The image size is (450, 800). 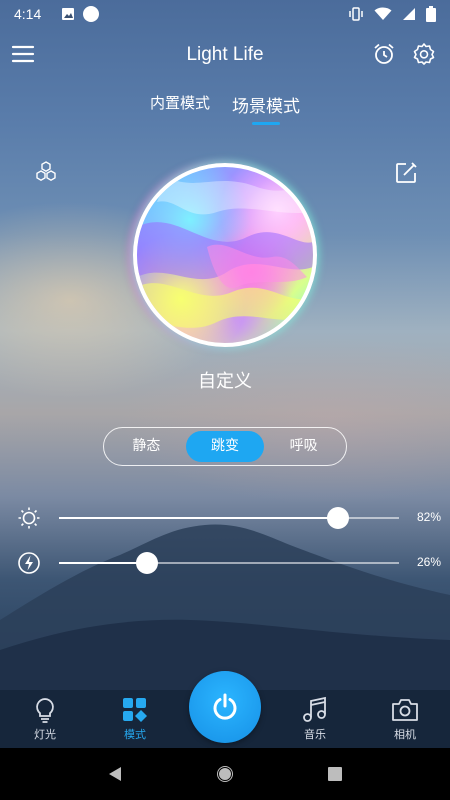 What do you see at coordinates (431, 14) in the screenshot?
I see `battery-icon` at bounding box center [431, 14].